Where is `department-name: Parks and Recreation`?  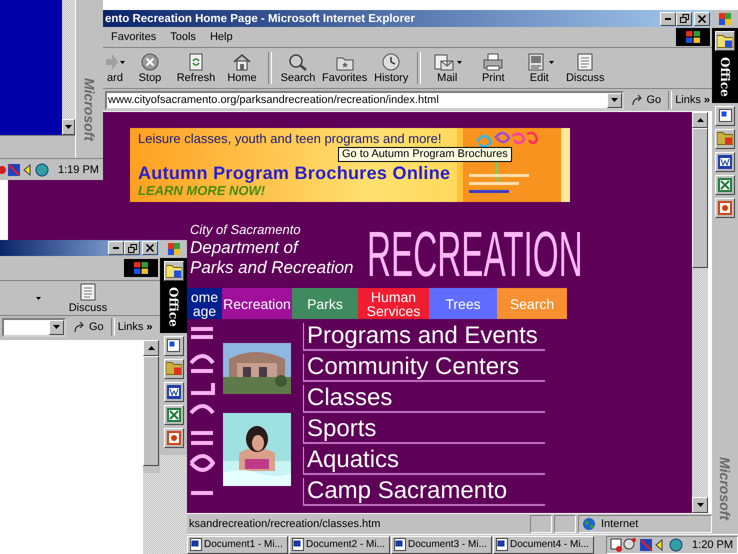
department-name: Parks and Recreation is located at coordinates (272, 268).